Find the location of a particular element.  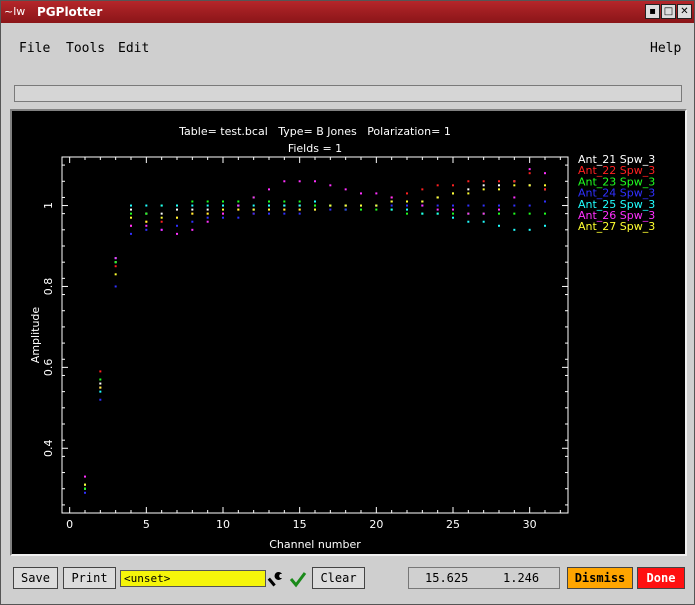

close-button: ✕ is located at coordinates (684, 11).